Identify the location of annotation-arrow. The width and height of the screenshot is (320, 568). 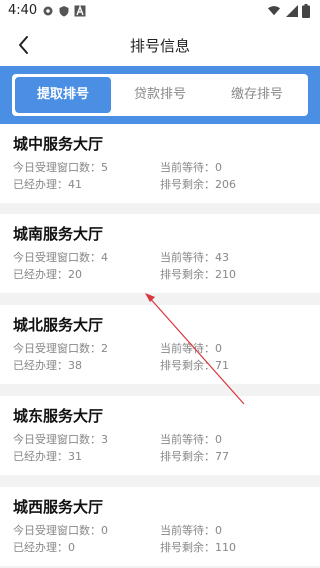
(195, 349).